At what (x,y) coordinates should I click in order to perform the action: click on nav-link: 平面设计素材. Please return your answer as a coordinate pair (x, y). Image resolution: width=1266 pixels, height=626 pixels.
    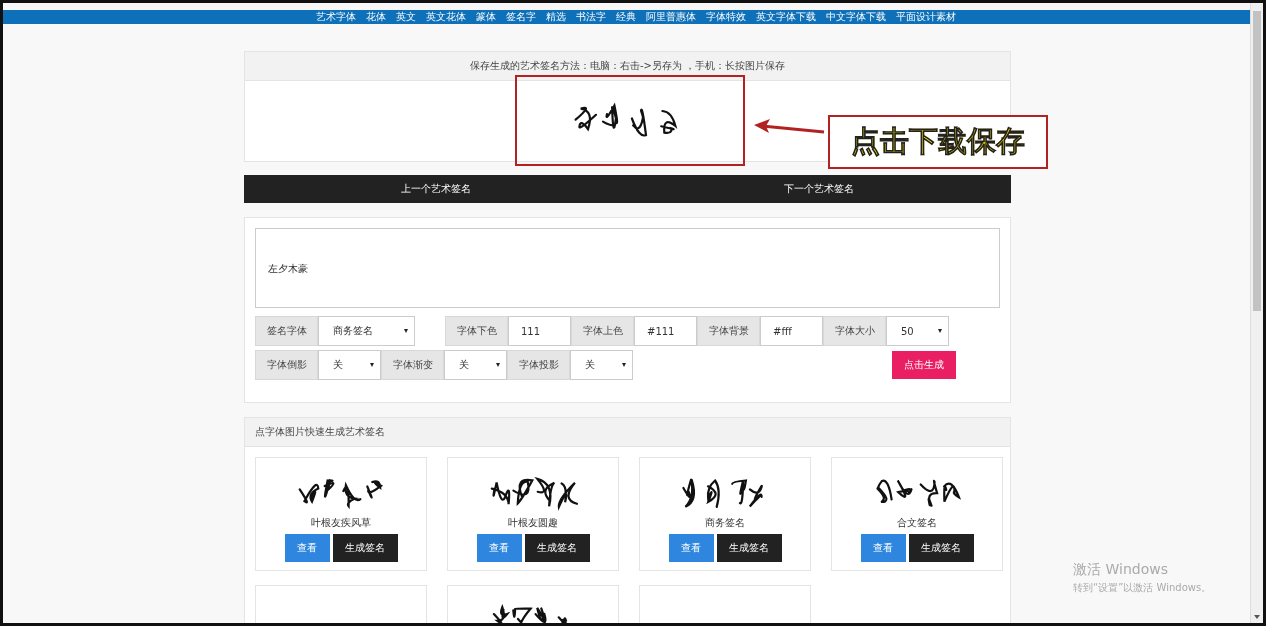
    Looking at the image, I should click on (925, 17).